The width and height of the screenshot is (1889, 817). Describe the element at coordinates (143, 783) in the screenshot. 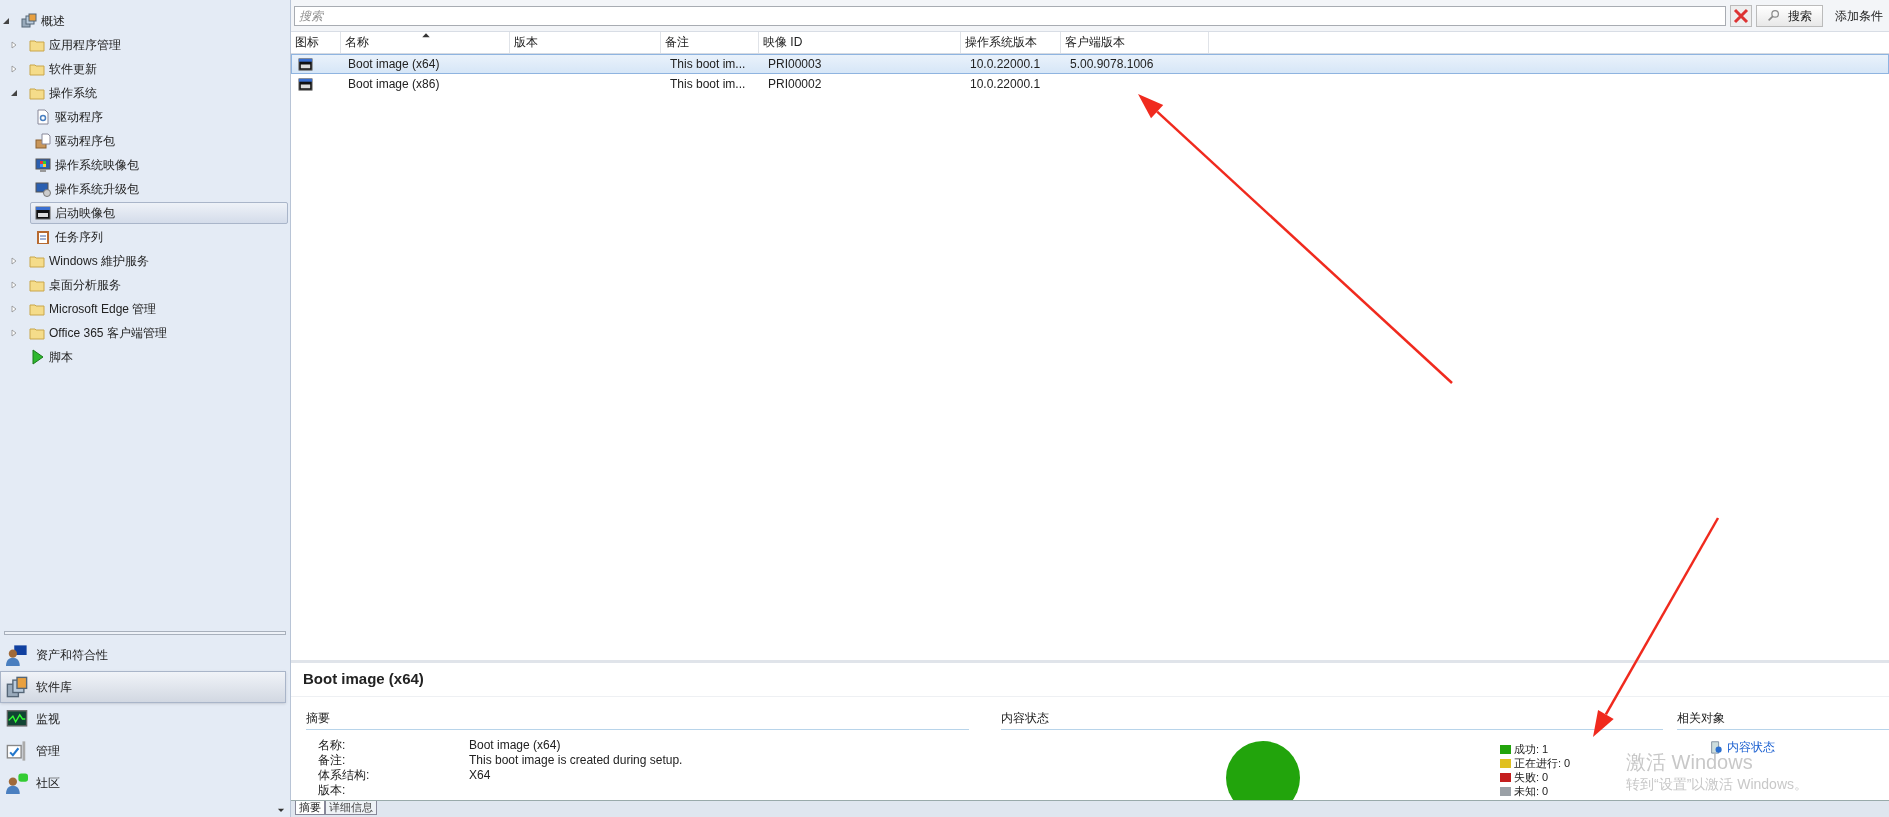

I see `workspace-button: 社区` at that location.